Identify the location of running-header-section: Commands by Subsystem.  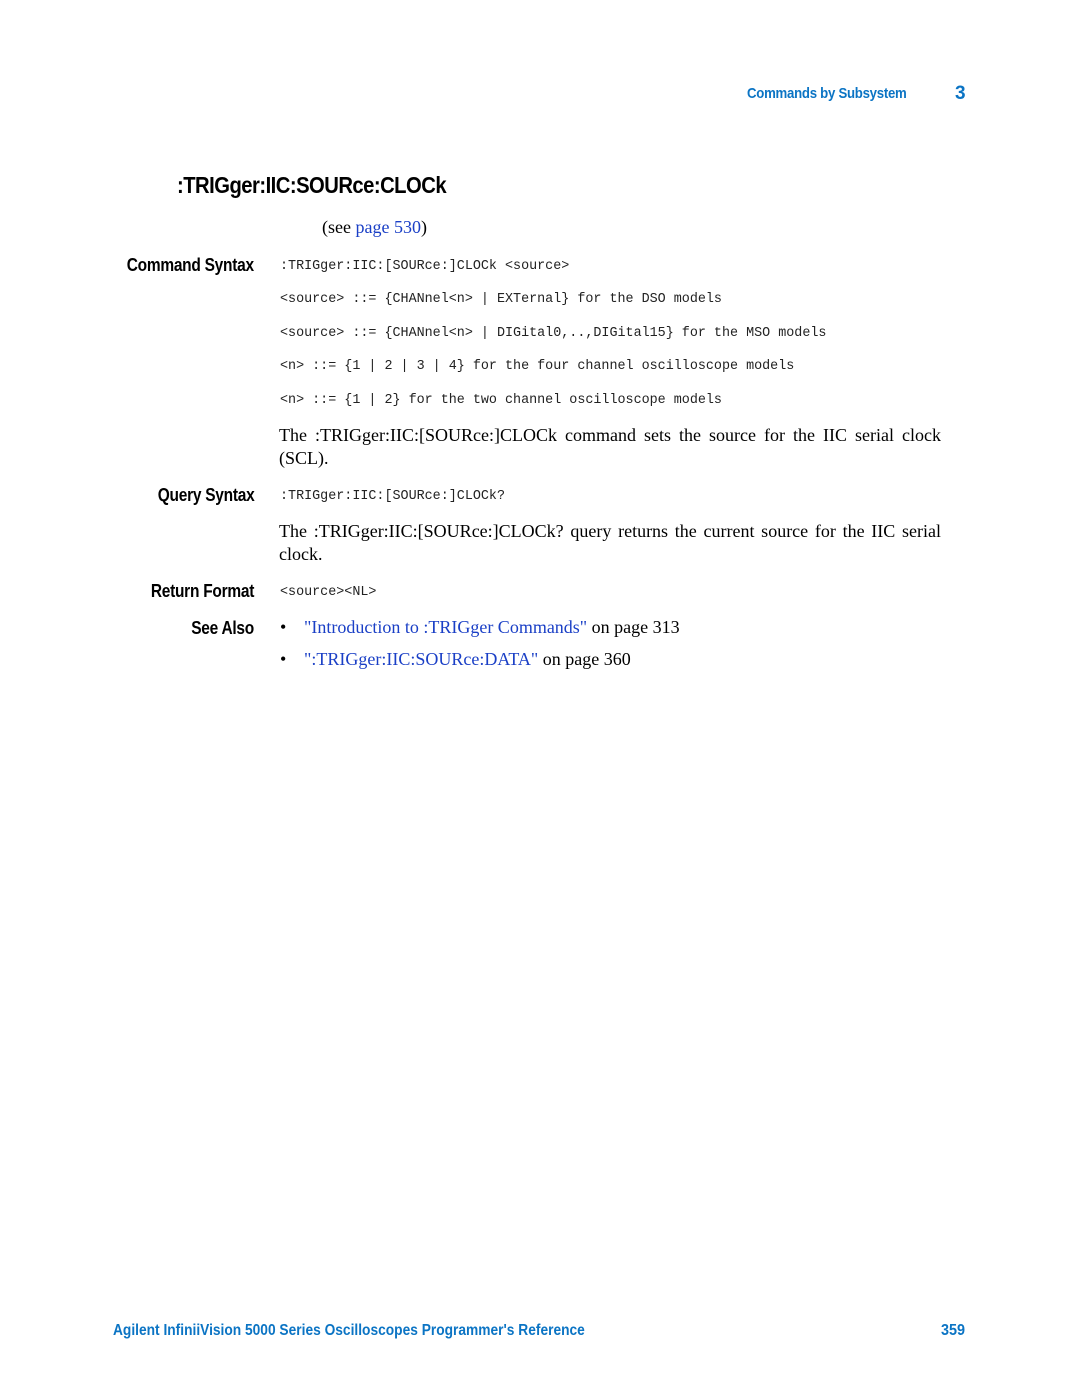
(827, 93).